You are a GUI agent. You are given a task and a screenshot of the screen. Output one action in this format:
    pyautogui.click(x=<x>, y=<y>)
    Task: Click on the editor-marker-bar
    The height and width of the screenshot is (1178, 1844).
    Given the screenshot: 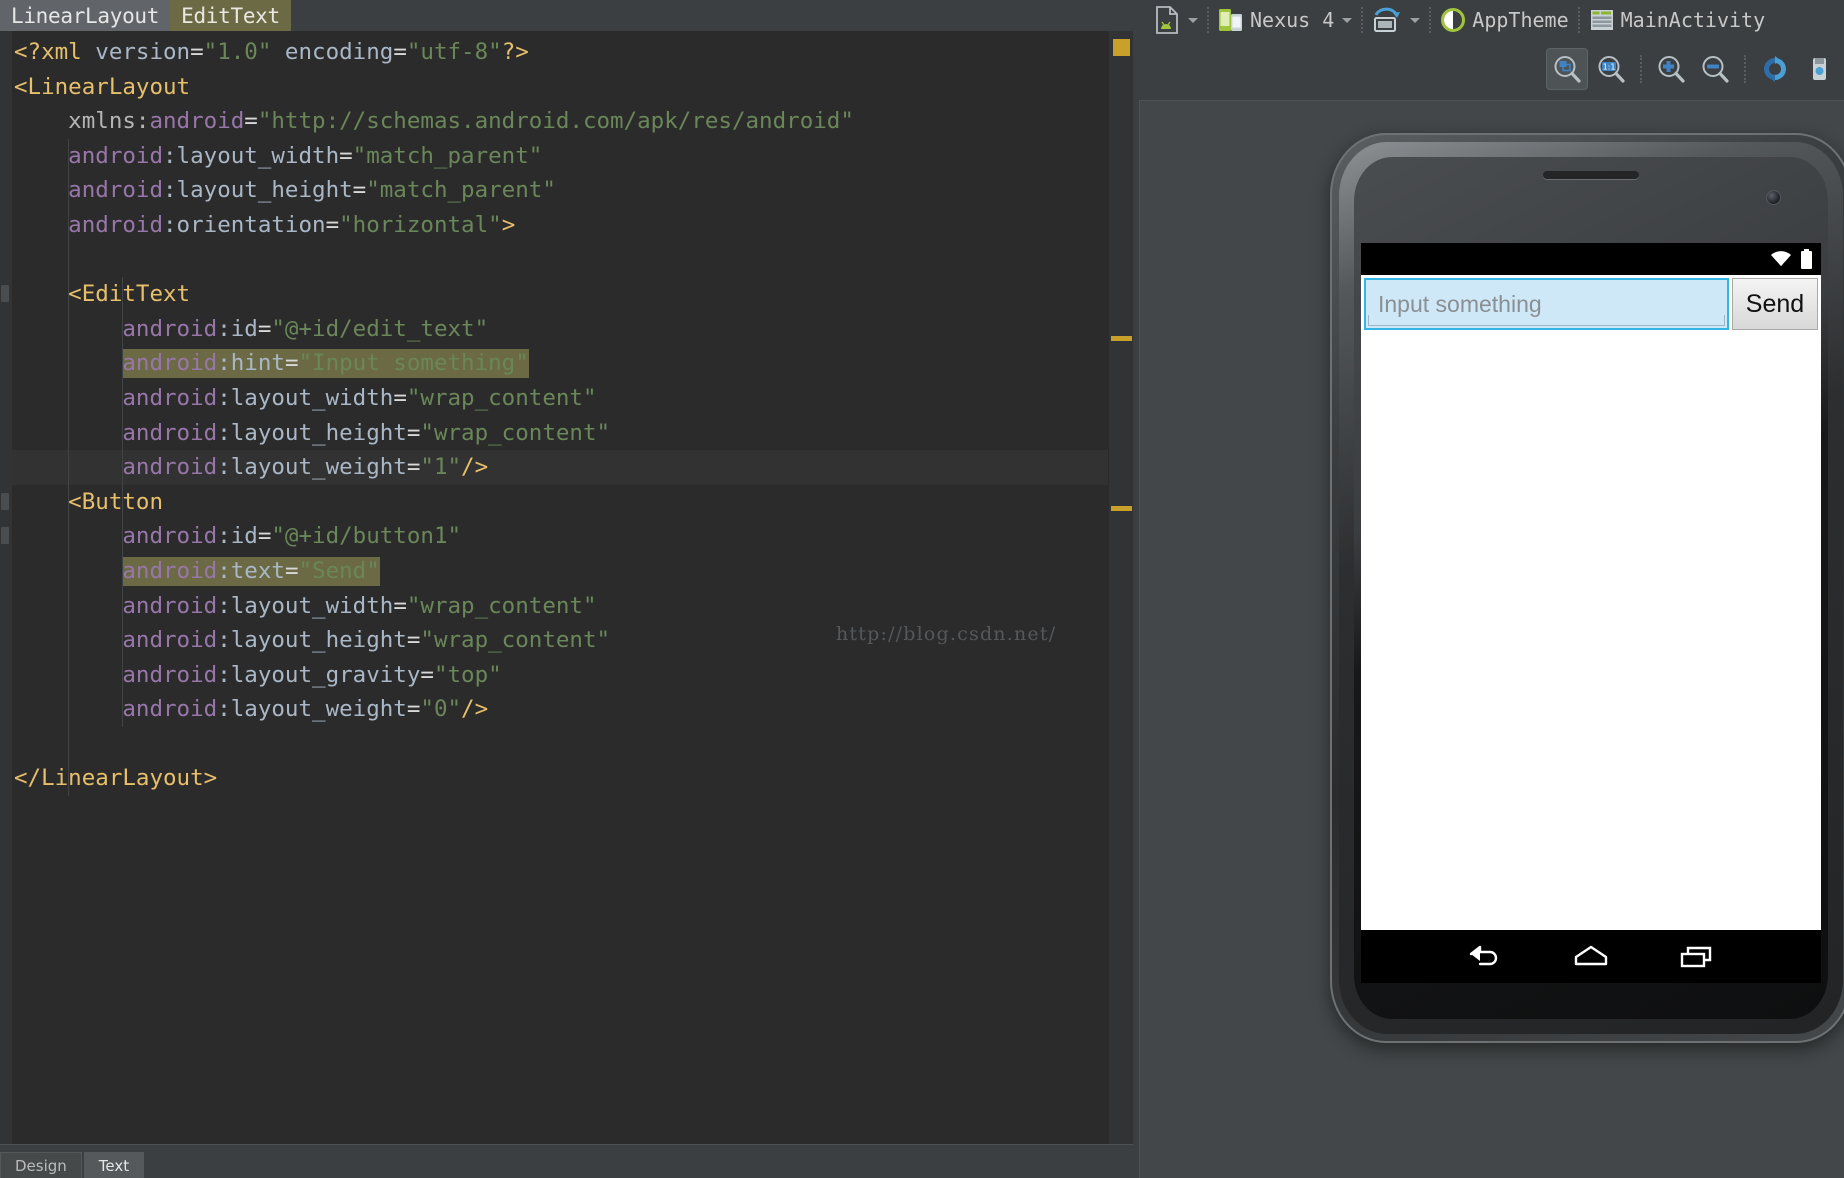 What is the action you would take?
    pyautogui.click(x=1120, y=604)
    